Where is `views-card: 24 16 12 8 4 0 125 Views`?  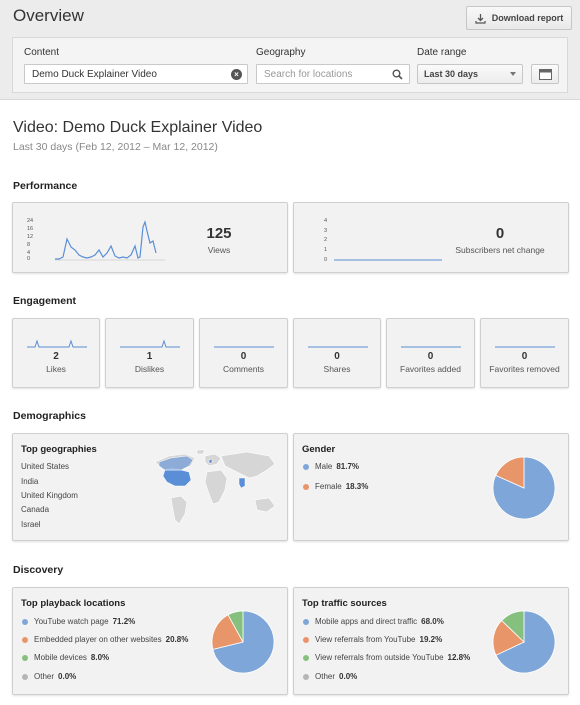
views-card: 24 16 12 8 4 0 125 Views is located at coordinates (150, 237).